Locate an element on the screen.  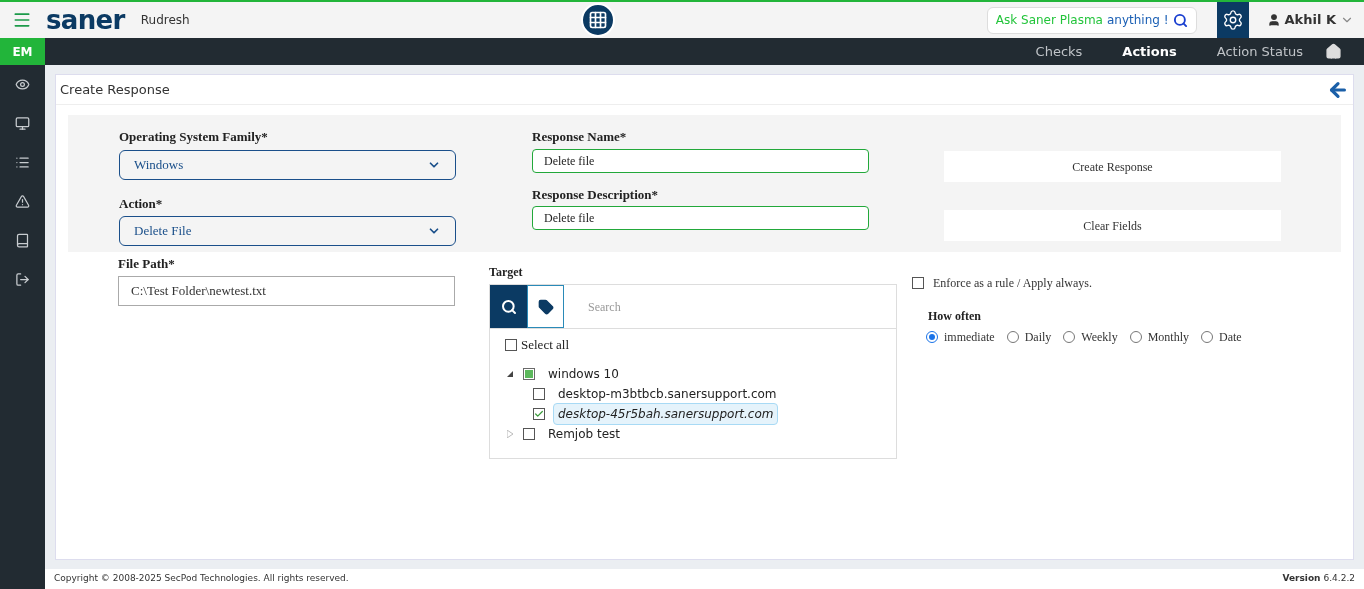
apps-button is located at coordinates (598, 20).